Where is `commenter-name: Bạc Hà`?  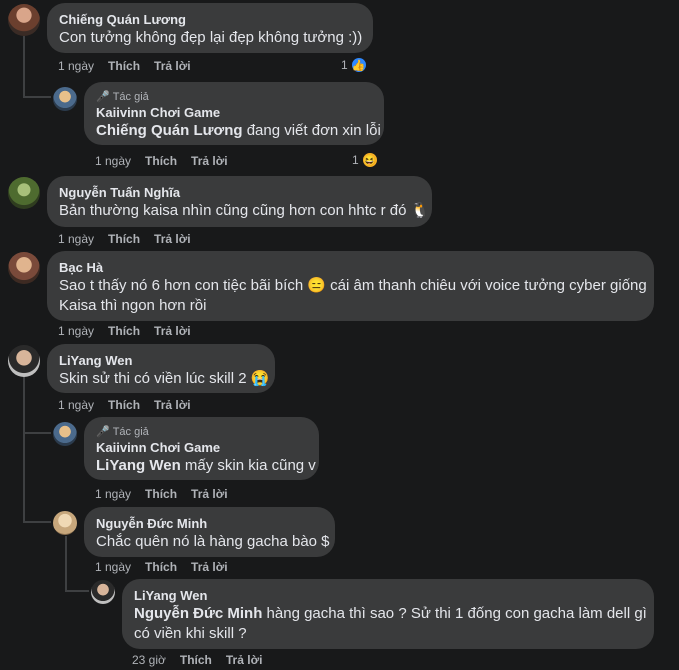
commenter-name: Bạc Hà is located at coordinates (350, 267).